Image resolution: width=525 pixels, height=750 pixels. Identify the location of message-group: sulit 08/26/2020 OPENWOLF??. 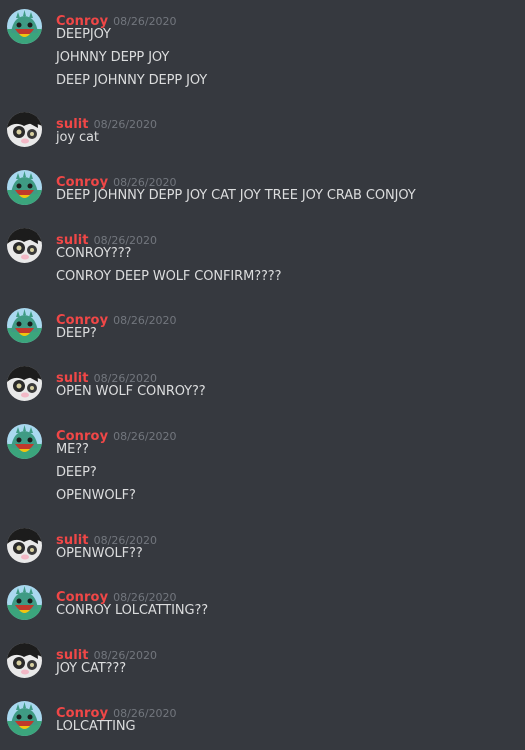
(262, 548).